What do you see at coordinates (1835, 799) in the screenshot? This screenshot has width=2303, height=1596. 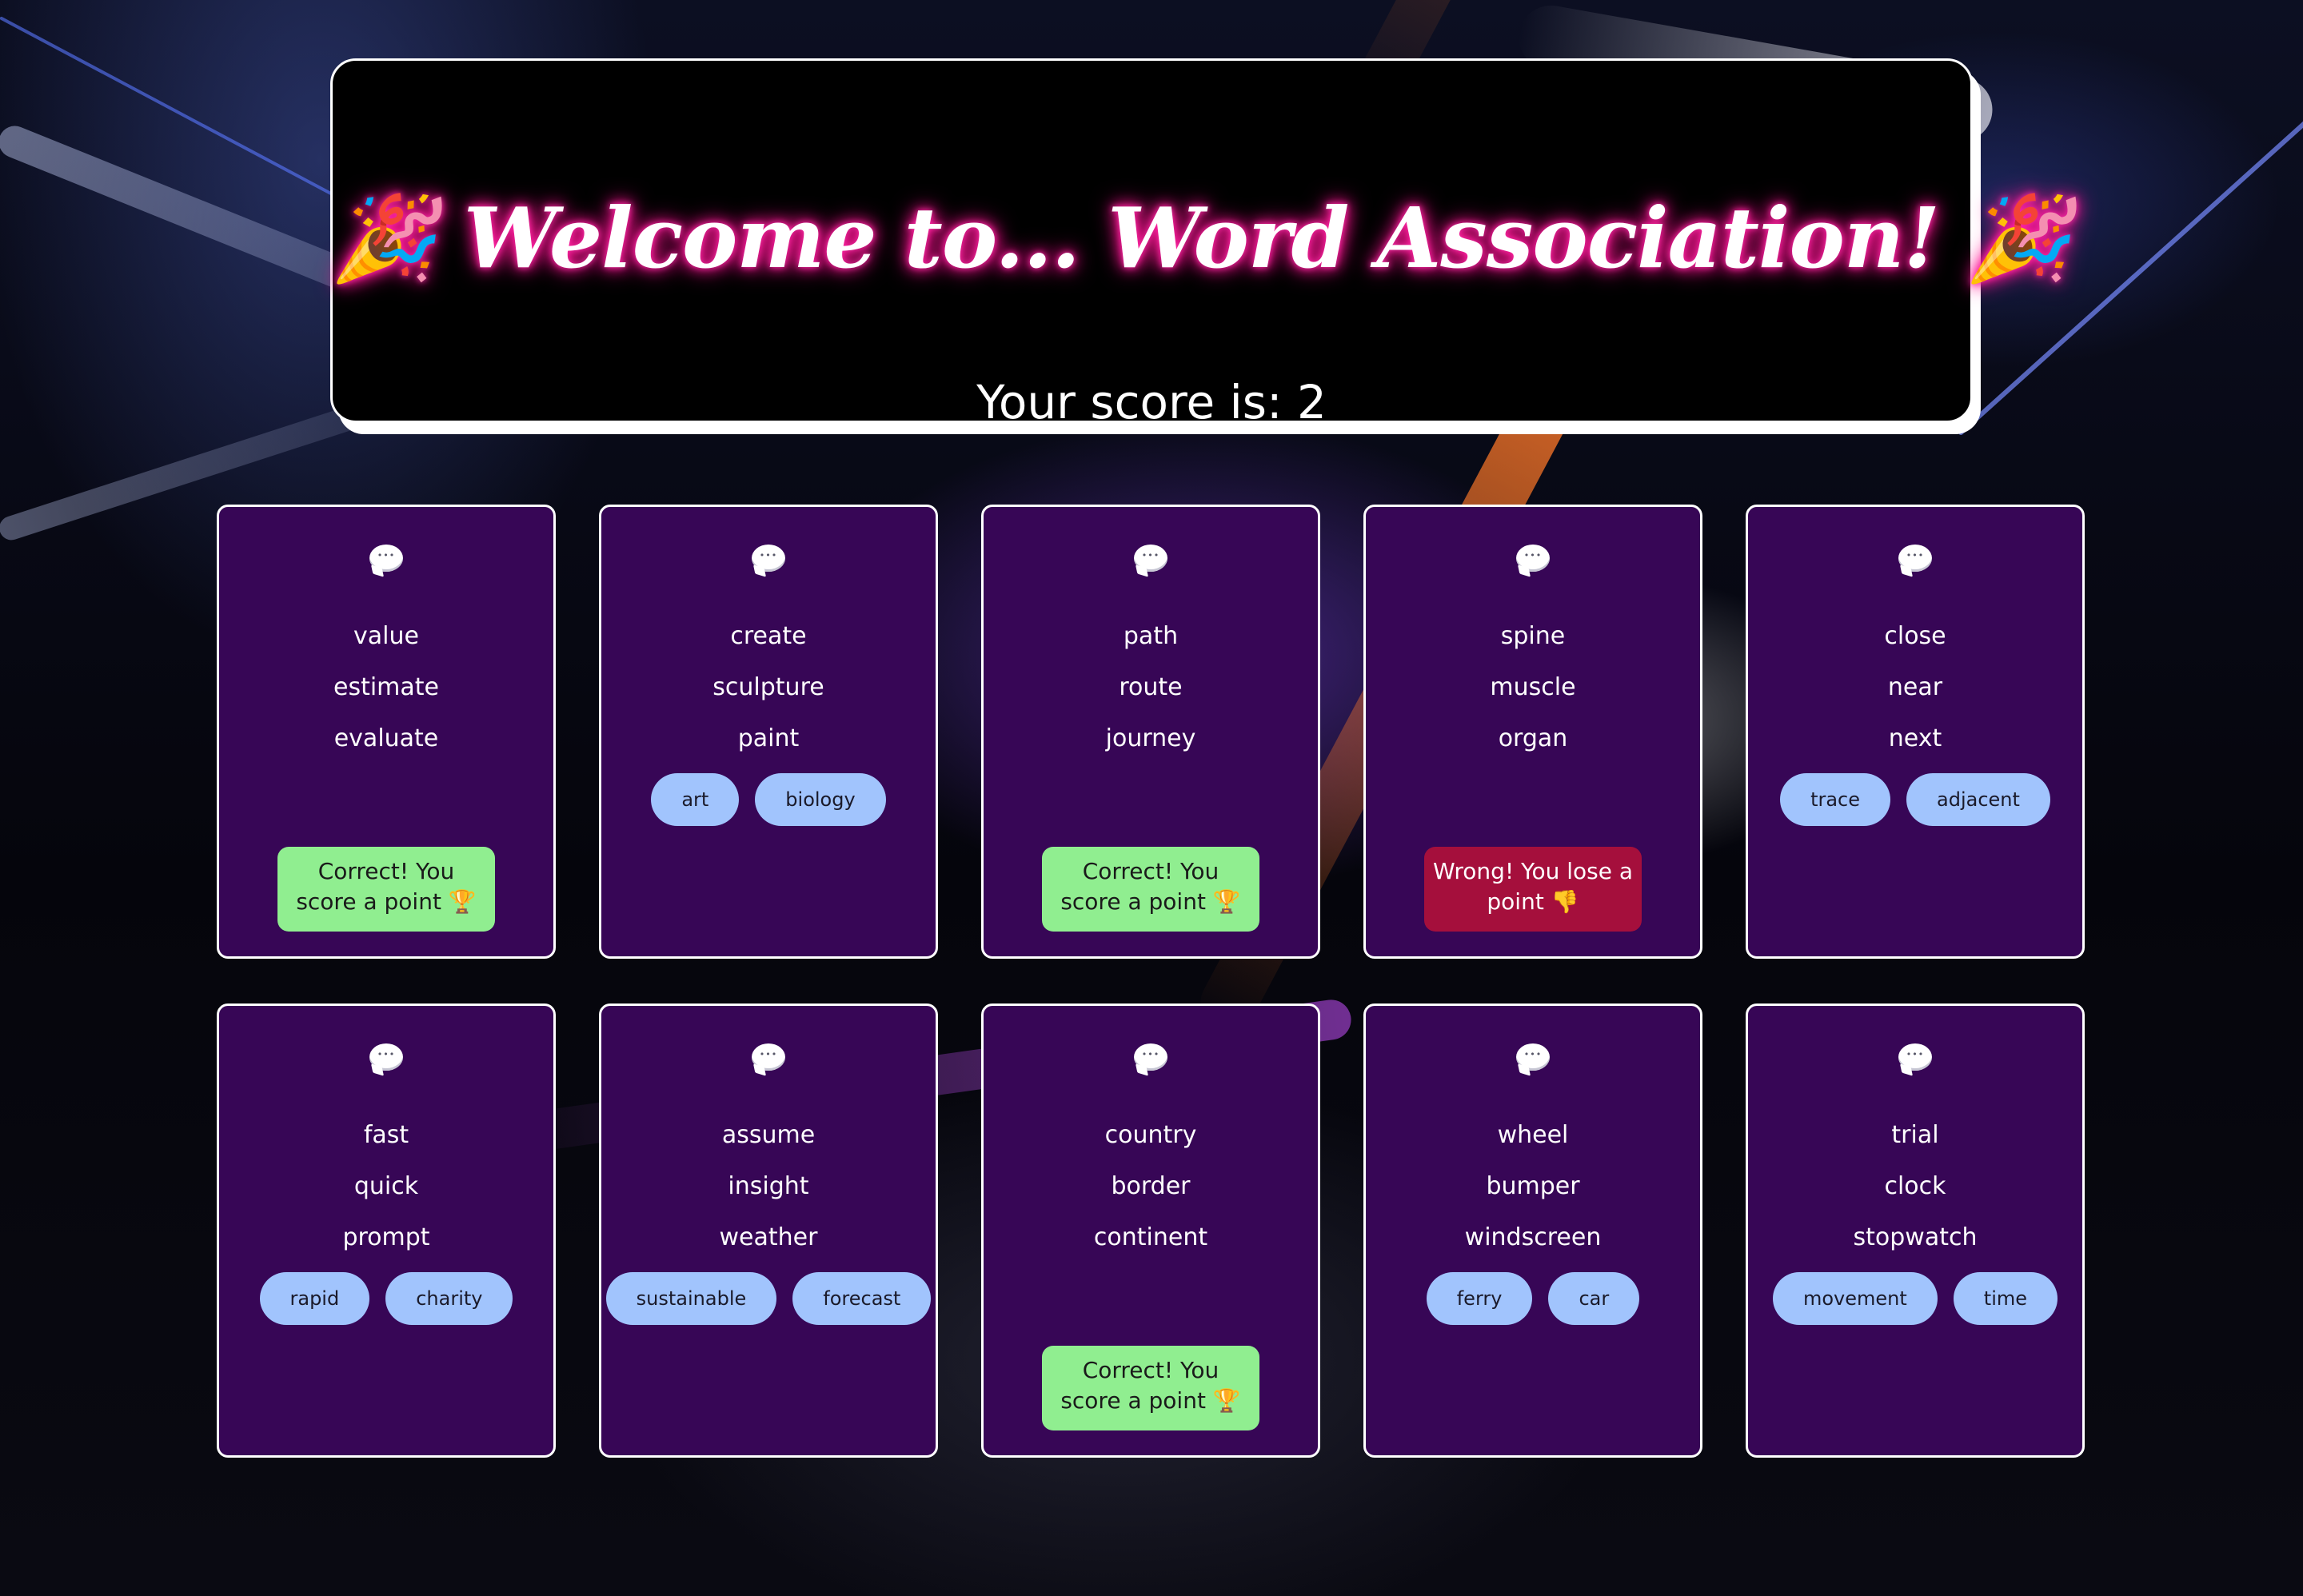 I see `answer-option-button: trace` at bounding box center [1835, 799].